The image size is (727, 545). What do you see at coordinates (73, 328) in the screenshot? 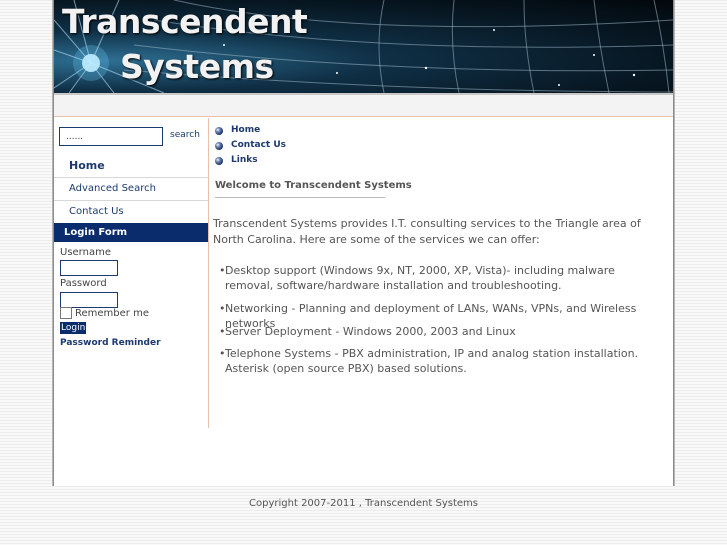
I see `login-button: Login` at bounding box center [73, 328].